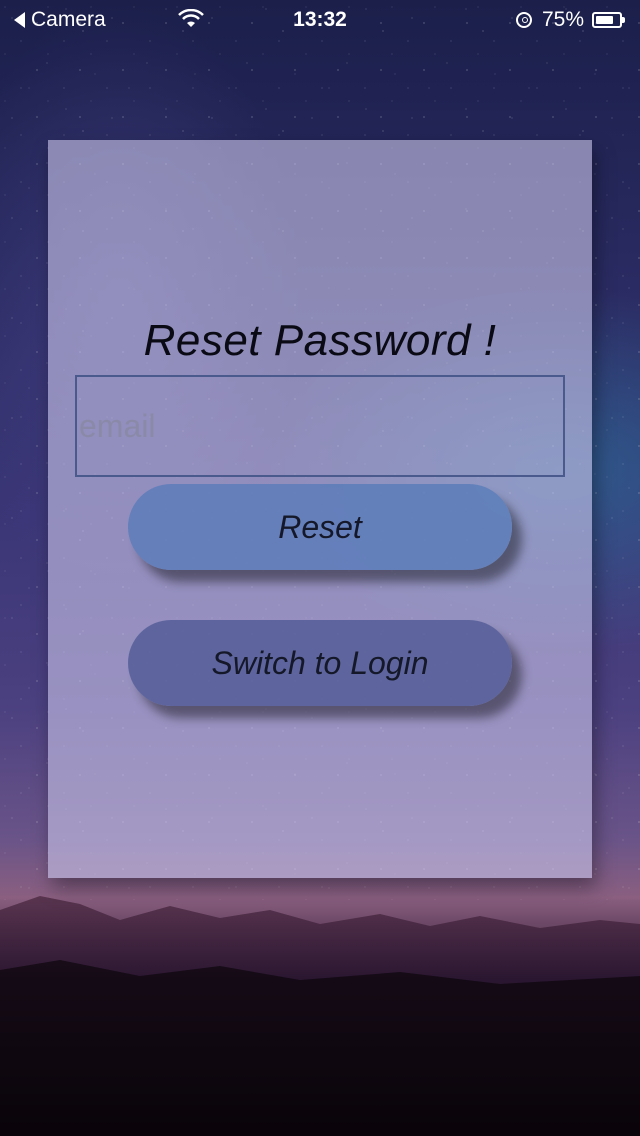  Describe the element at coordinates (320, 663) in the screenshot. I see `switch-to-login-button: Switch to Login` at that location.